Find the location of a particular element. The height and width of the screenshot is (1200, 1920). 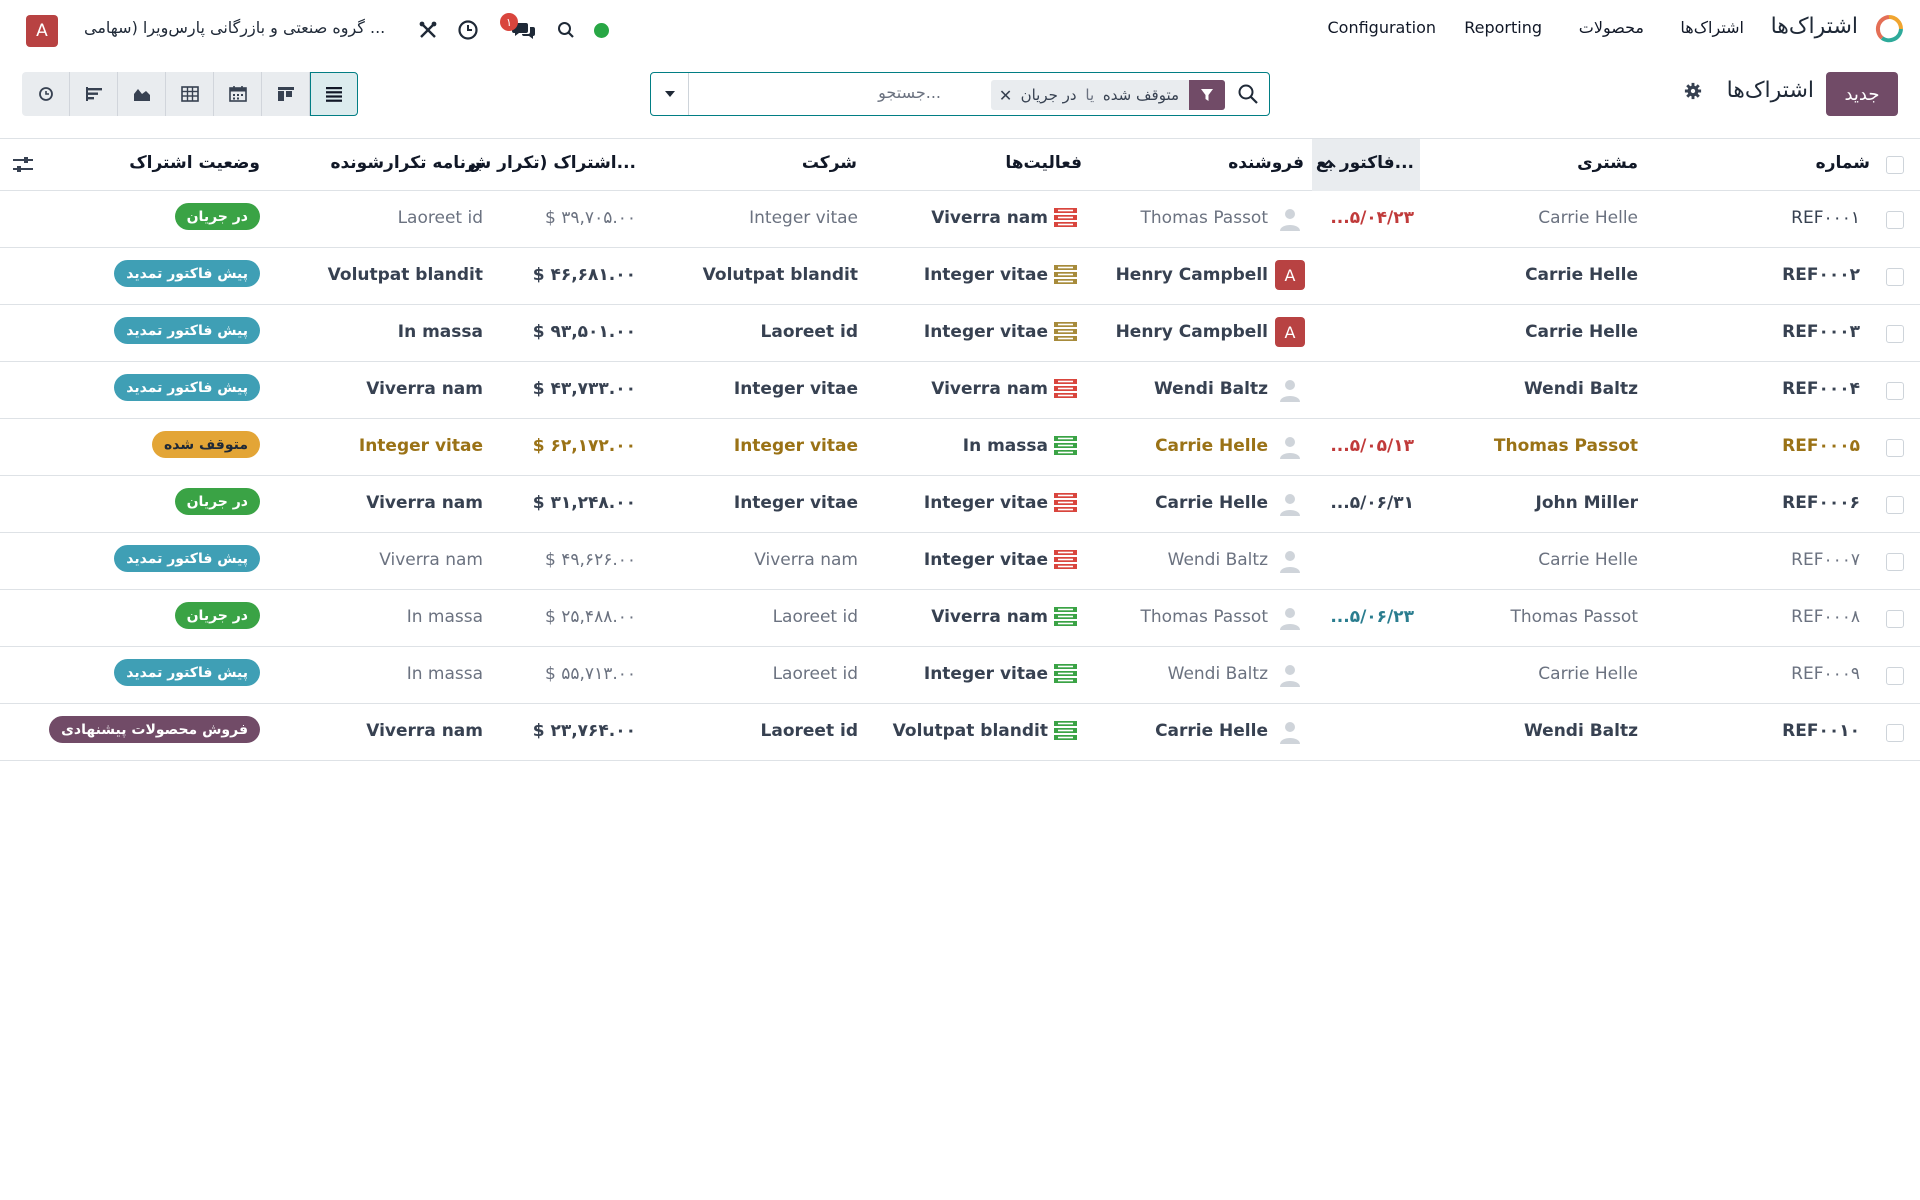

salesperson-avatar: A is located at coordinates (1290, 332).